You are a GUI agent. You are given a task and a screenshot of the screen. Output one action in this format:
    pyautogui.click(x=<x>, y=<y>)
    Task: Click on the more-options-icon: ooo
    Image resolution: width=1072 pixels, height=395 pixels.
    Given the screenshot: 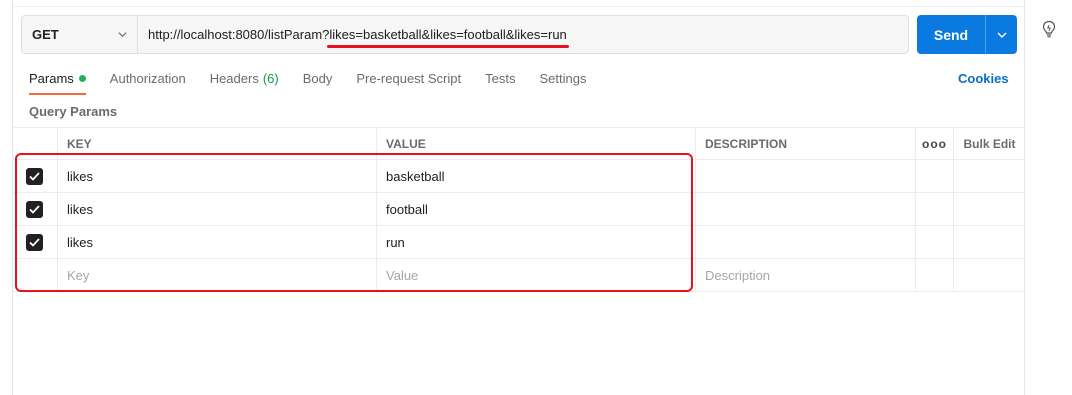 What is the action you would take?
    pyautogui.click(x=934, y=144)
    